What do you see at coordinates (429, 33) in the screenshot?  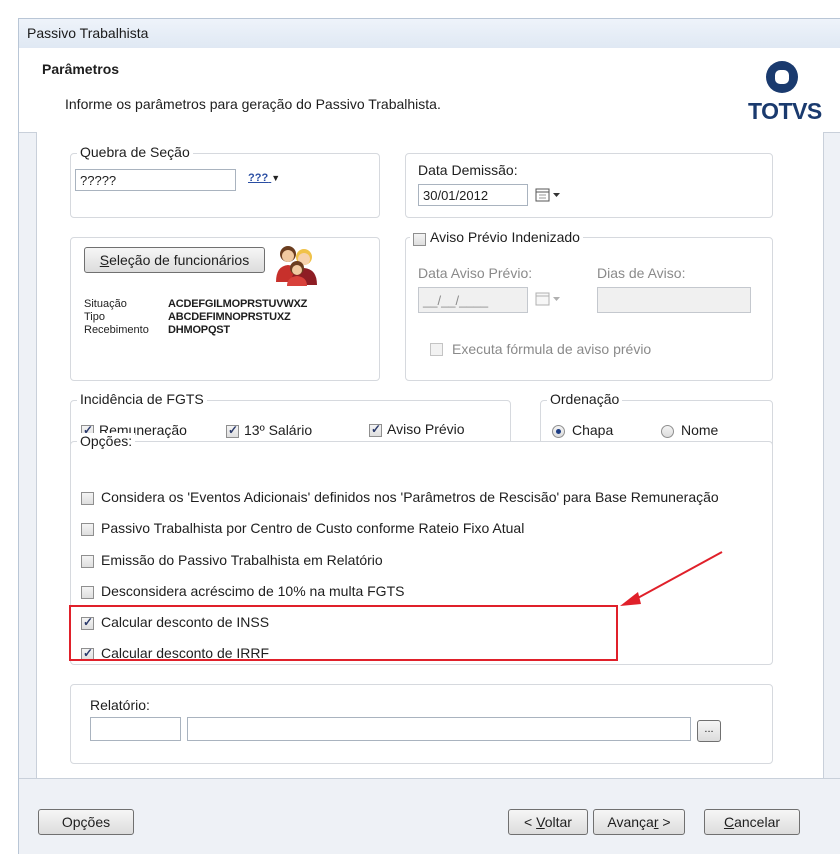 I see `title-bar: Passivo Trabalhista` at bounding box center [429, 33].